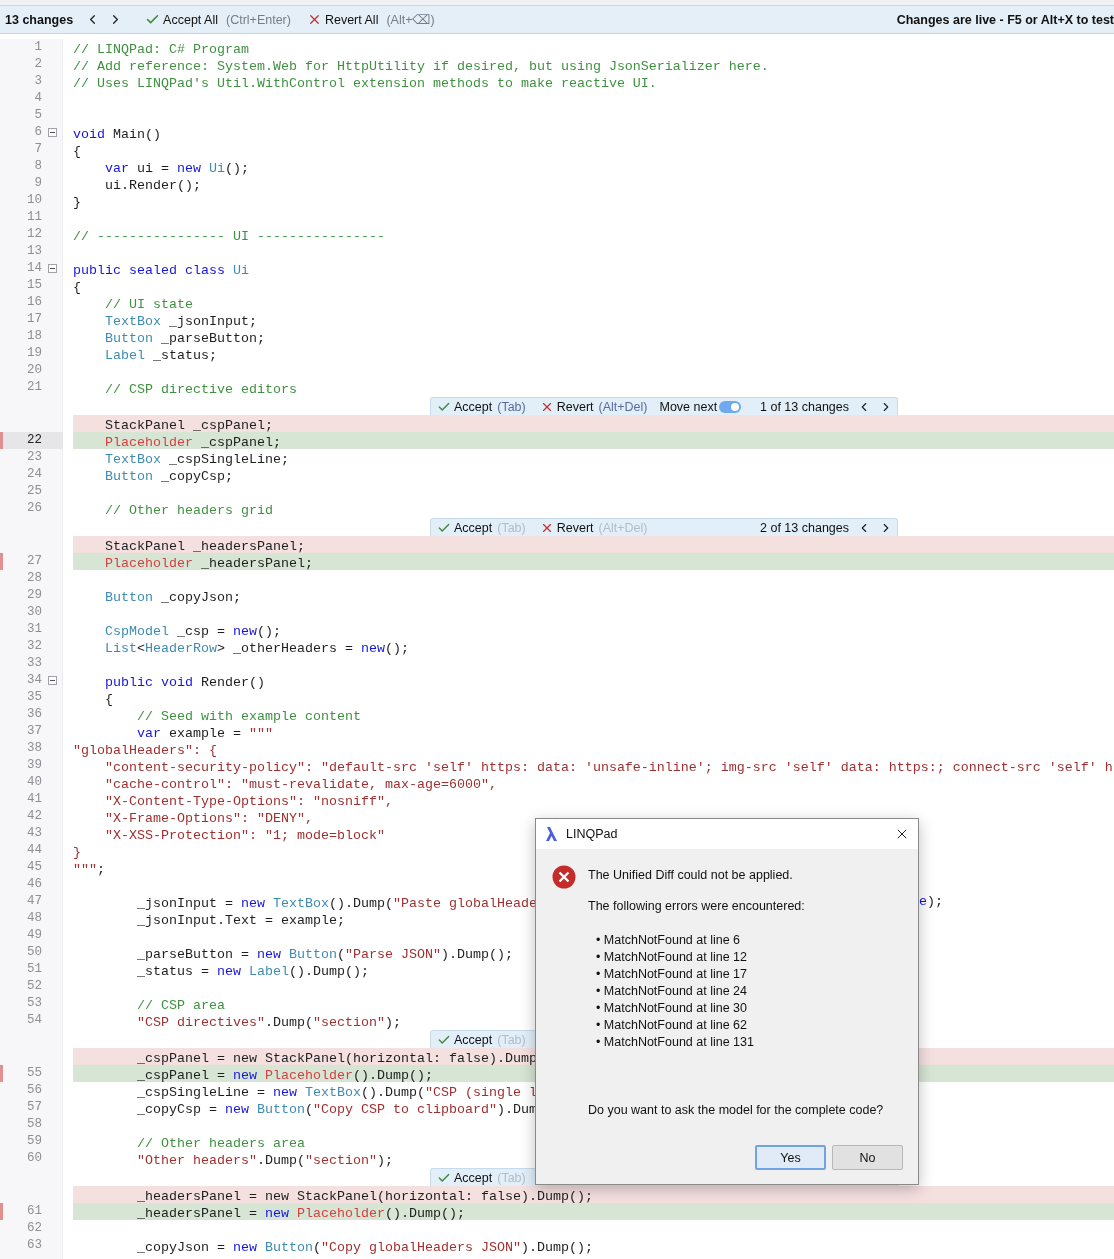 The image size is (1114, 1259). What do you see at coordinates (34, 867) in the screenshot?
I see `line-number: 45` at bounding box center [34, 867].